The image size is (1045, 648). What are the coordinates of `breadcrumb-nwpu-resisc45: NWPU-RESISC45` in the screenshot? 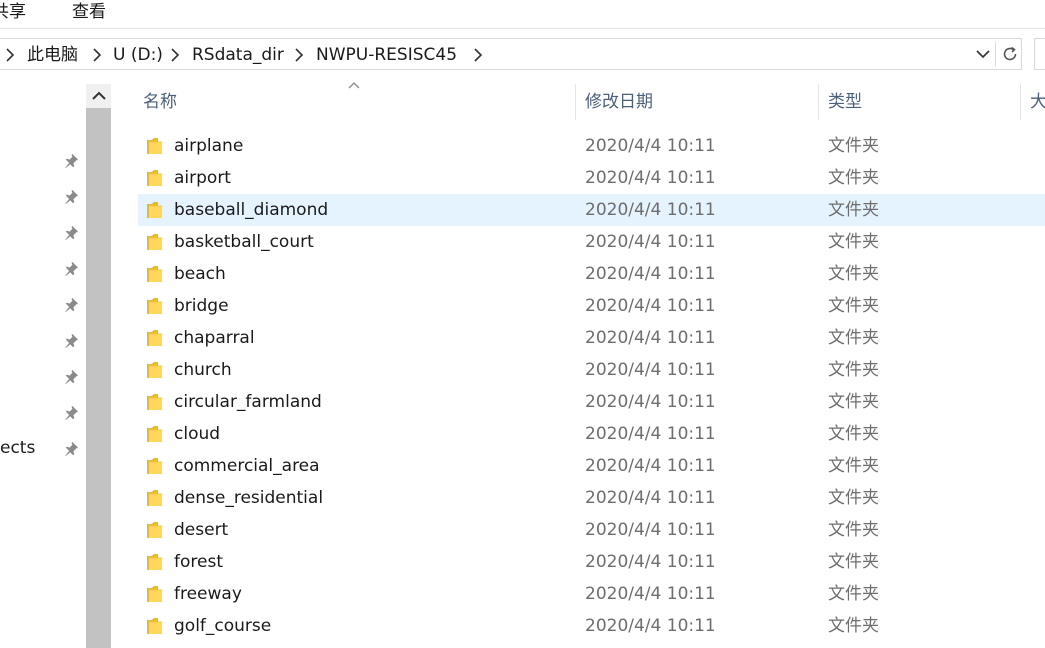 It's located at (386, 55).